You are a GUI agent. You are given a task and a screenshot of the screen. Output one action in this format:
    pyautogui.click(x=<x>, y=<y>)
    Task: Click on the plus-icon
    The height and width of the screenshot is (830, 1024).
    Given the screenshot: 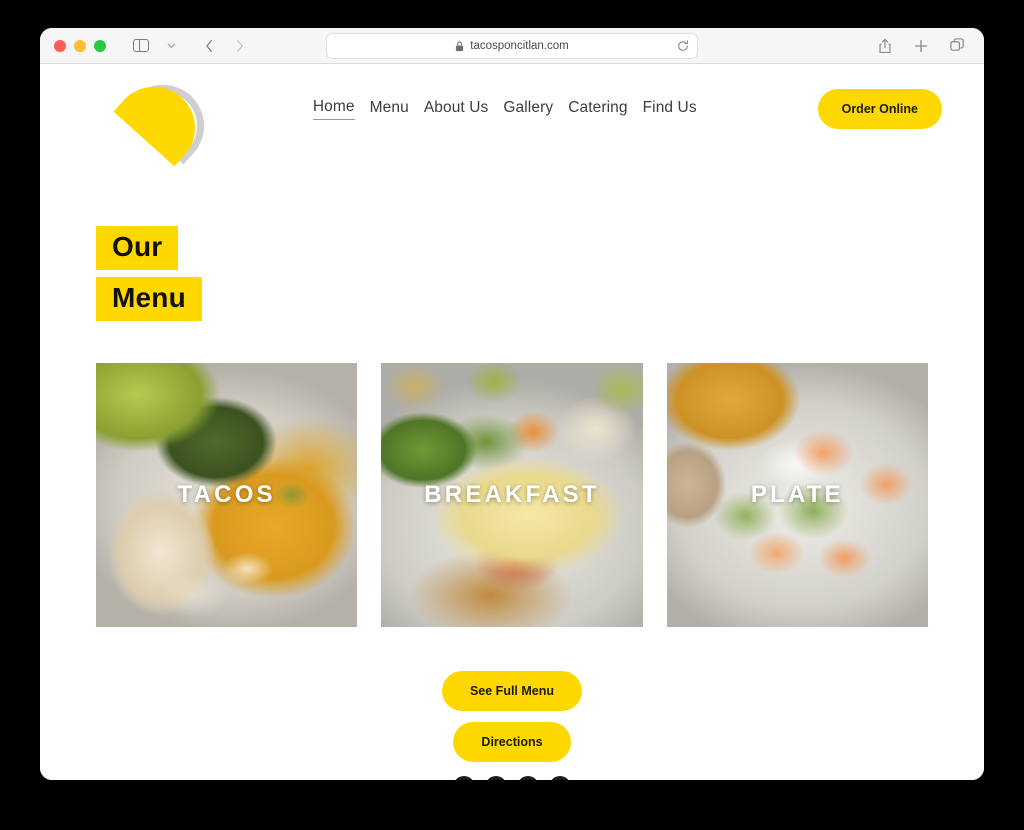 What is the action you would take?
    pyautogui.click(x=921, y=45)
    